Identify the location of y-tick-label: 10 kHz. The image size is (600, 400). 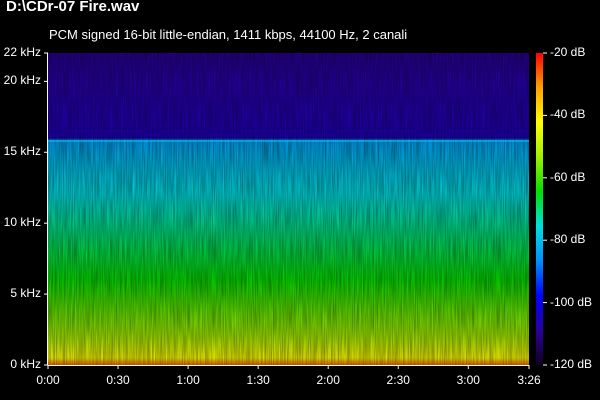
(22, 222).